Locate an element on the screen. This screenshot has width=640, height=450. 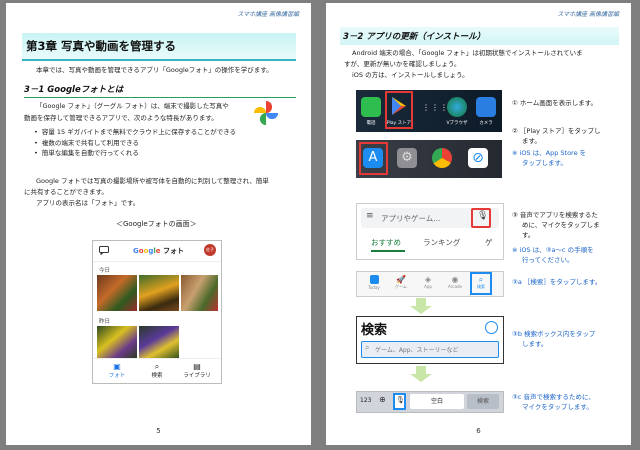
today-icon is located at coordinates (374, 279).